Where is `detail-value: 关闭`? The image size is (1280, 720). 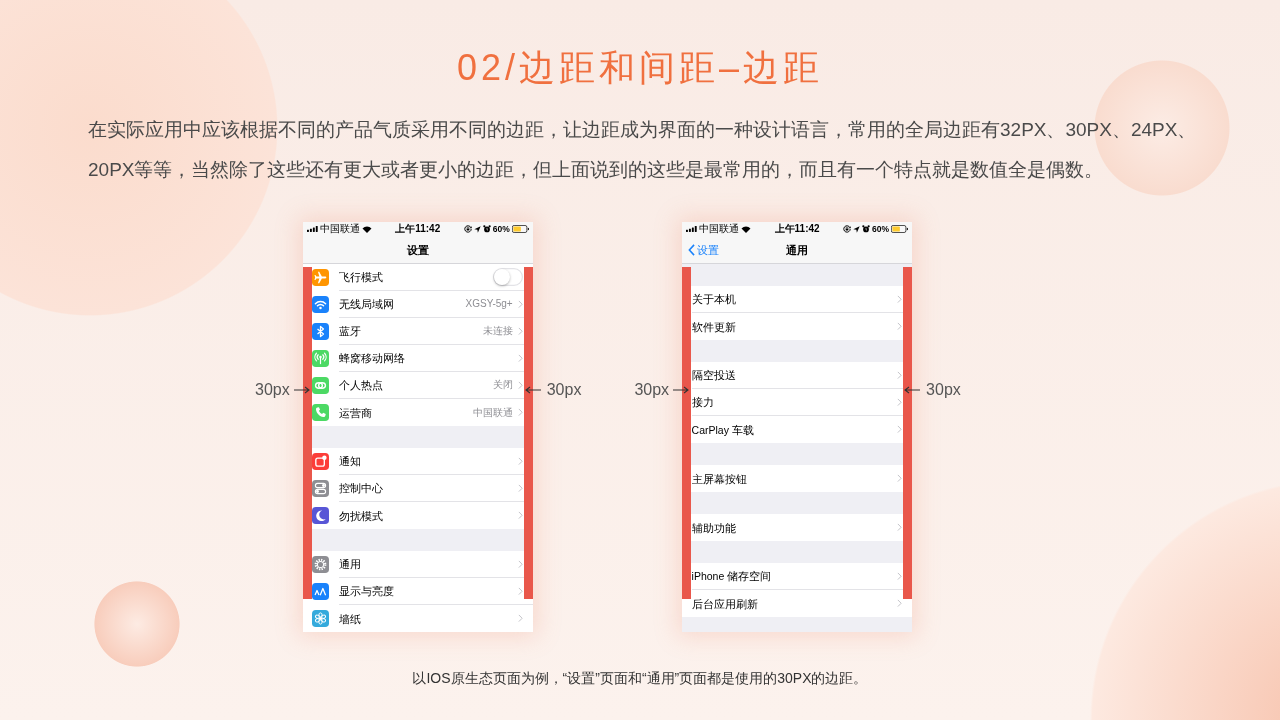
detail-value: 关闭 is located at coordinates (502, 385).